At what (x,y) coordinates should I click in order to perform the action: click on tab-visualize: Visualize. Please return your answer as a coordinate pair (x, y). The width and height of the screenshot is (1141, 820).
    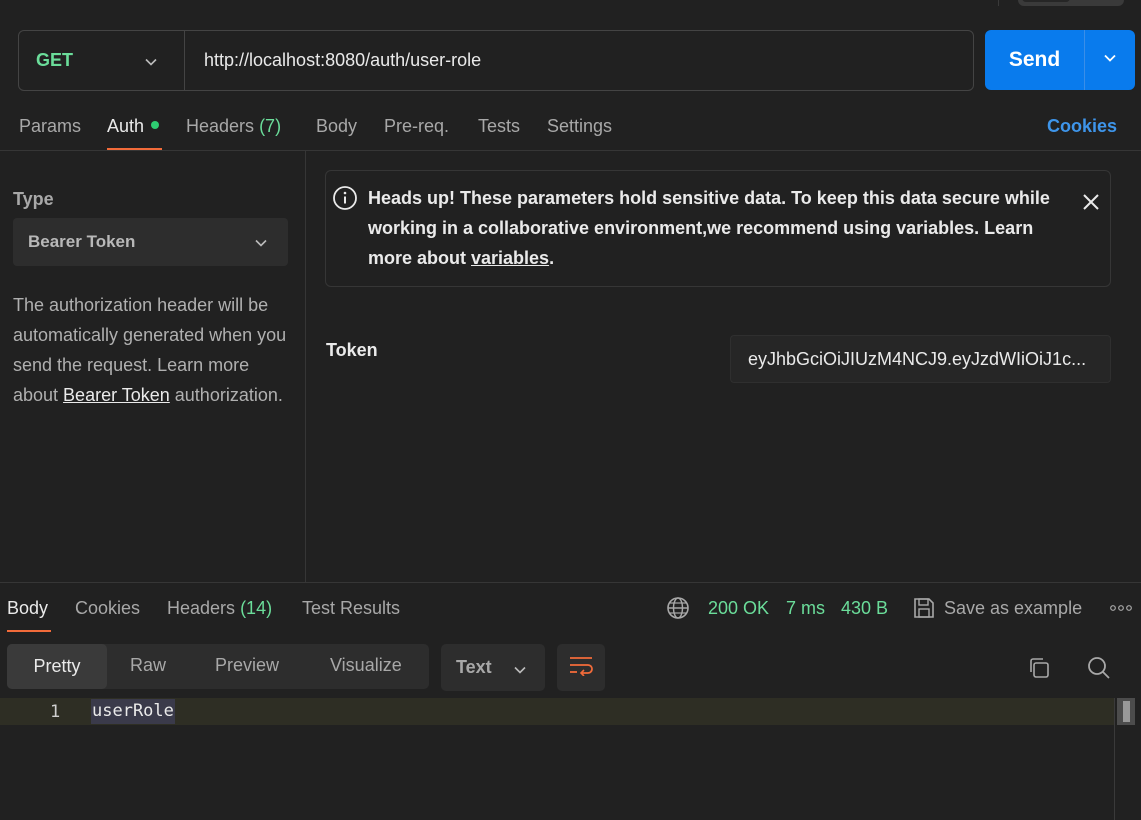
    Looking at the image, I should click on (366, 665).